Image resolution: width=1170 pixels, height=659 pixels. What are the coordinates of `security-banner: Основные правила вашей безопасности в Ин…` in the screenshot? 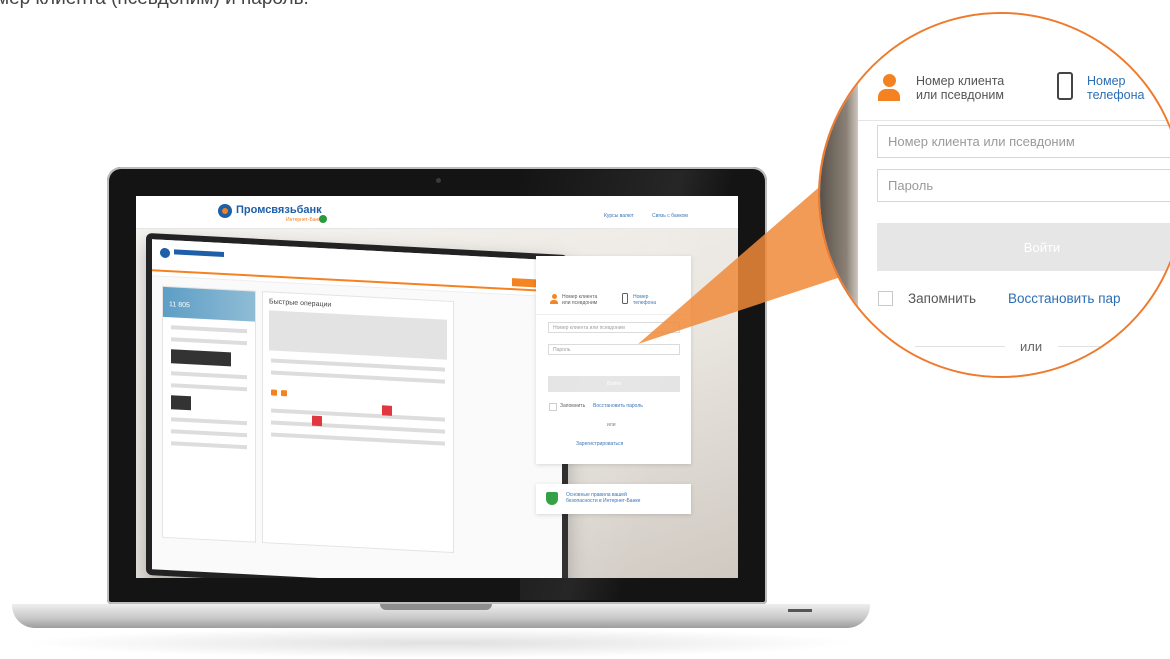 It's located at (613, 499).